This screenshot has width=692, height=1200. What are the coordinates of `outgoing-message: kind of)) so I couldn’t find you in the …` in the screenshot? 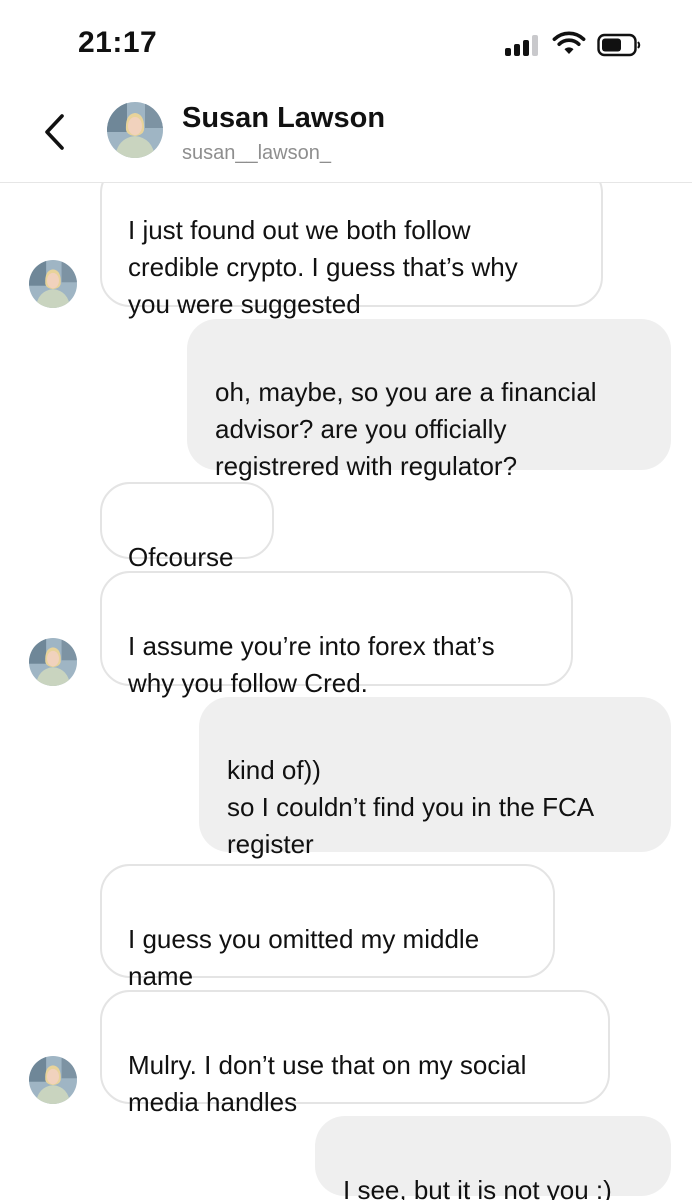 It's located at (435, 778).